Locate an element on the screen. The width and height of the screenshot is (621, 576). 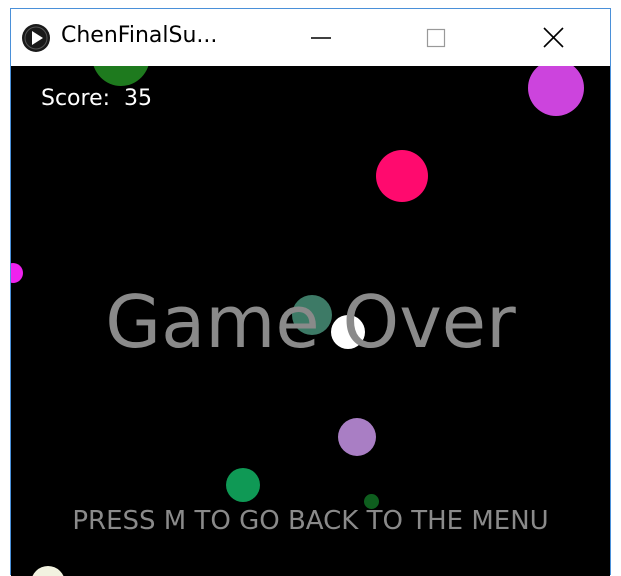
ball-magenta-left-edge is located at coordinates (17, 273).